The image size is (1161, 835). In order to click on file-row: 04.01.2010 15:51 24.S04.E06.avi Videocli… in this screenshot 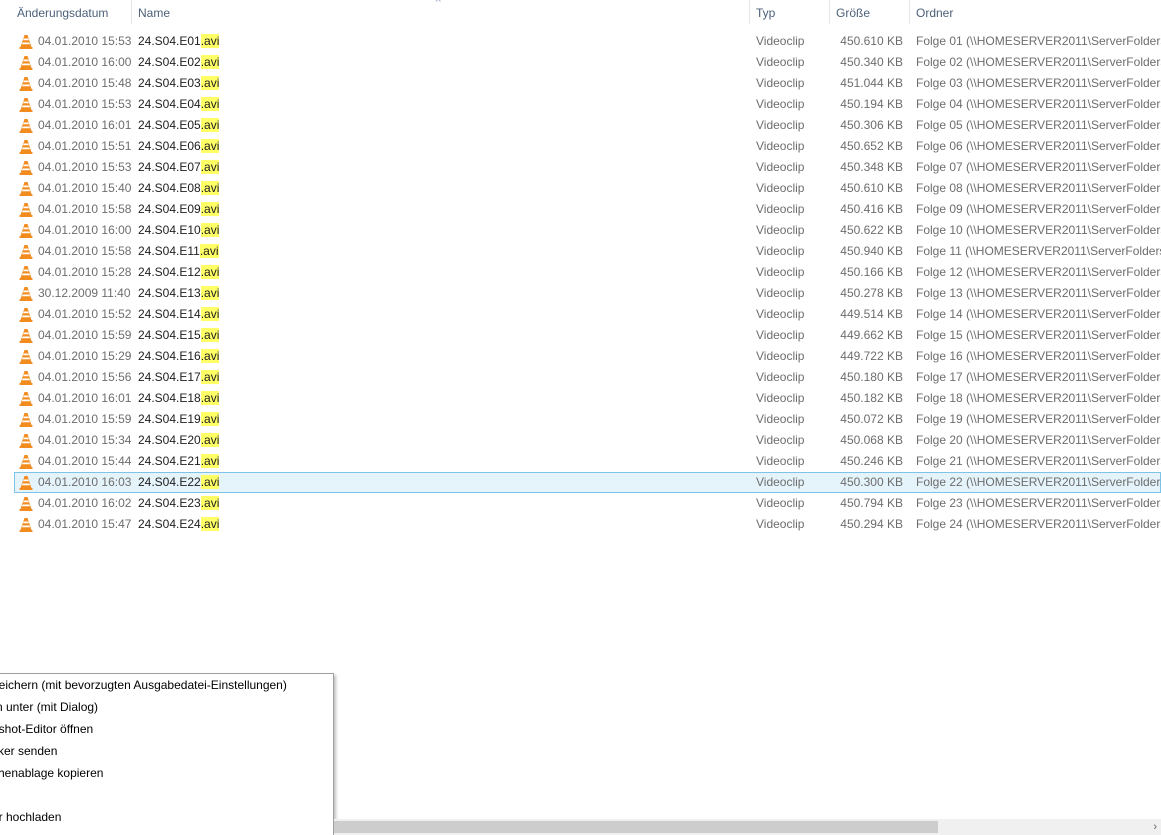, I will do `click(587, 146)`.